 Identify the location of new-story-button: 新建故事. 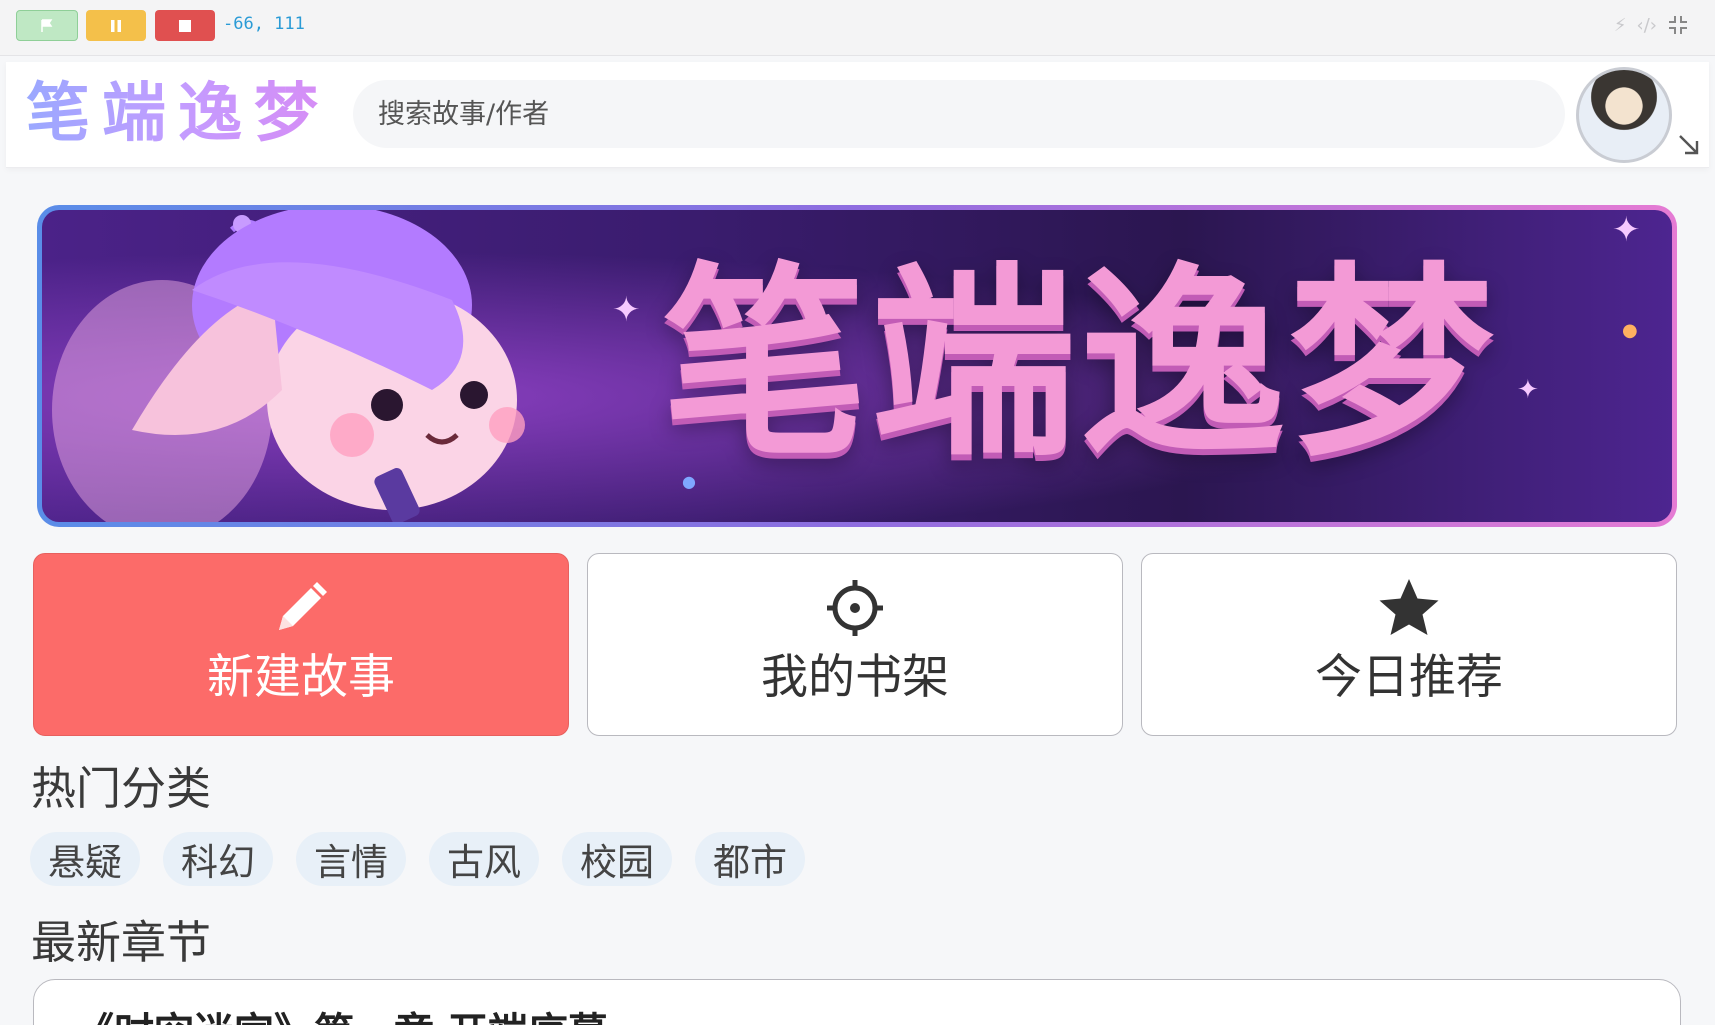
(301, 644).